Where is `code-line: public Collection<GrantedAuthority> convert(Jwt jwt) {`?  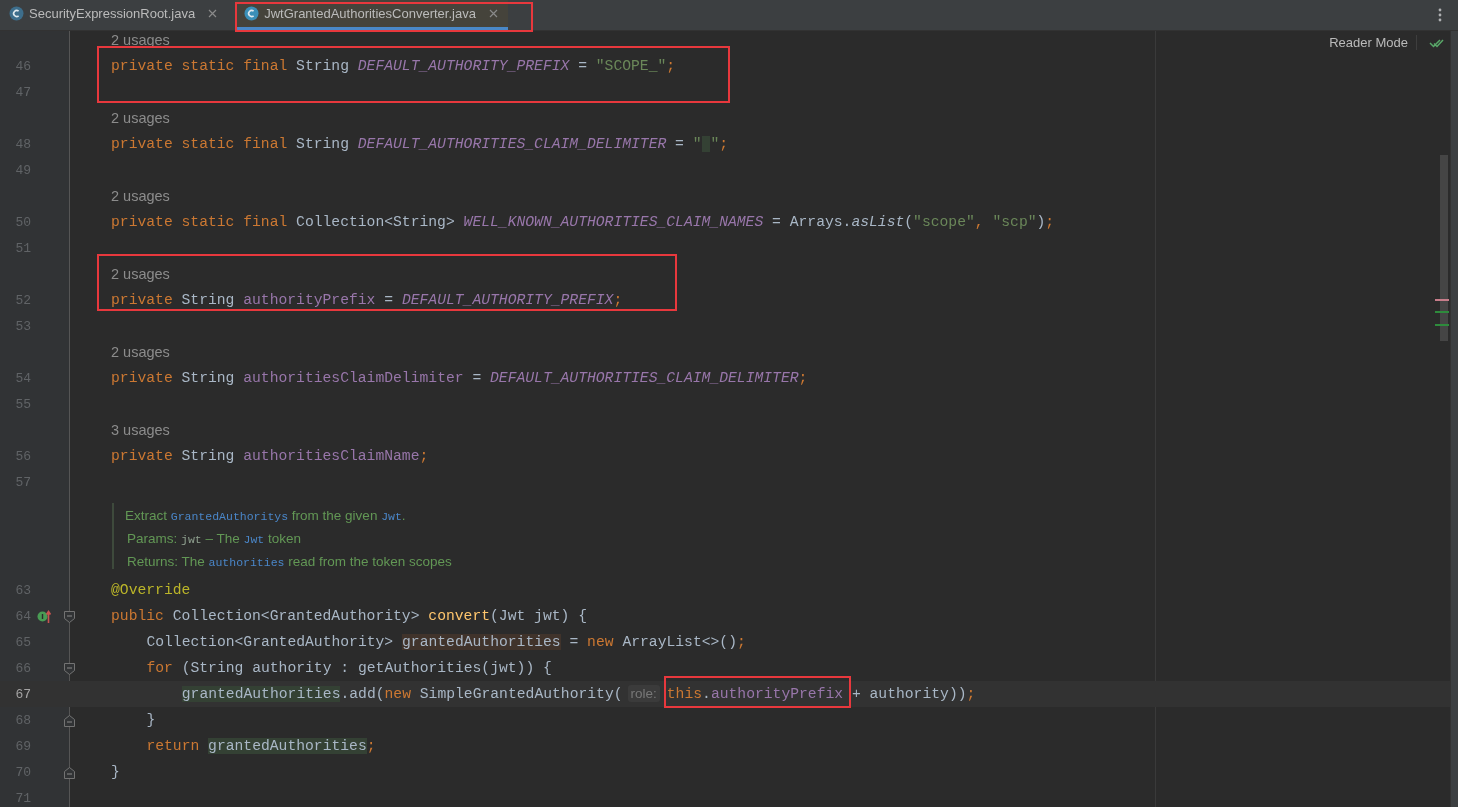 code-line: public Collection<GrantedAuthority> convert(Jwt jwt) { is located at coordinates (349, 616).